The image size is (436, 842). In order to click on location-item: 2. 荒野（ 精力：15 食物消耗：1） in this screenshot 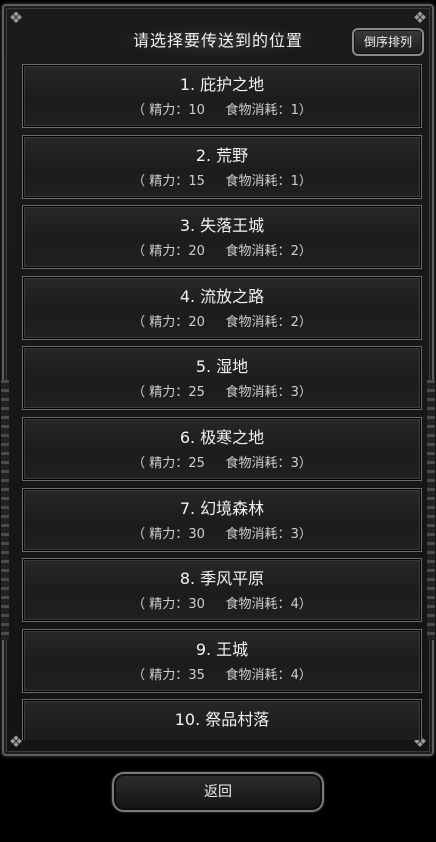, I will do `click(222, 166)`.